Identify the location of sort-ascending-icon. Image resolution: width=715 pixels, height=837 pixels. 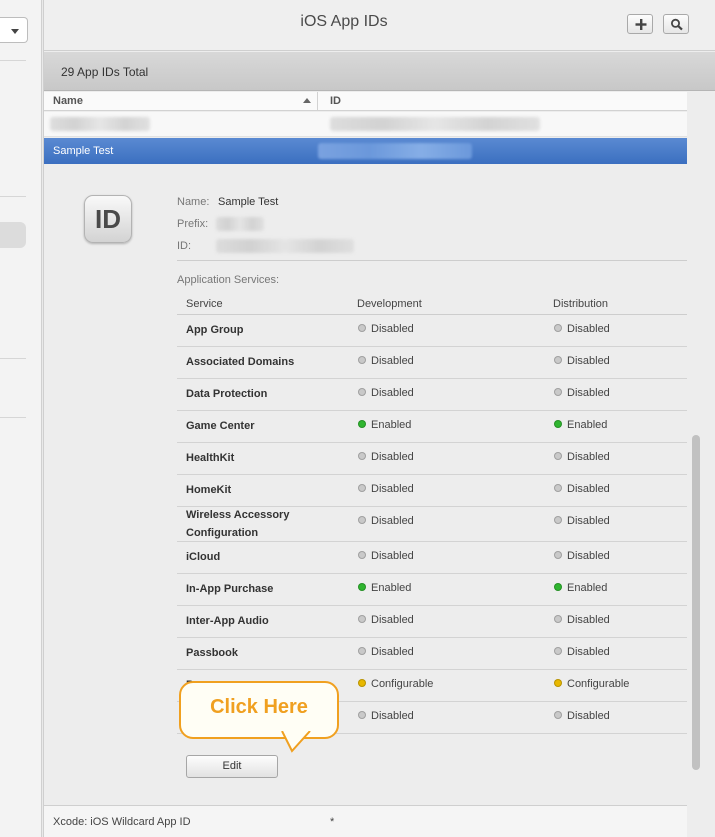
(307, 100).